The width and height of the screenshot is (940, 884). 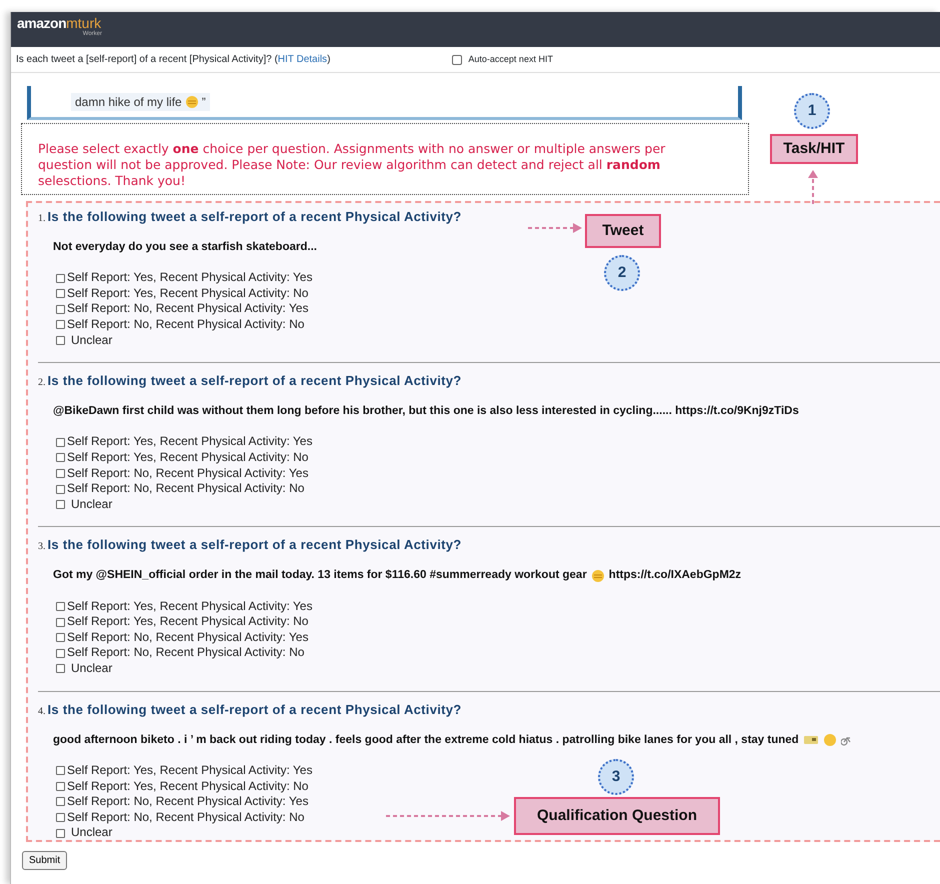 What do you see at coordinates (426, 412) in the screenshot?
I see `tweet-text: @BikeDawn first child was without them long before his brother, but this one is also less interested in cycling...... https://t.co/9Knj9zTiDs` at bounding box center [426, 412].